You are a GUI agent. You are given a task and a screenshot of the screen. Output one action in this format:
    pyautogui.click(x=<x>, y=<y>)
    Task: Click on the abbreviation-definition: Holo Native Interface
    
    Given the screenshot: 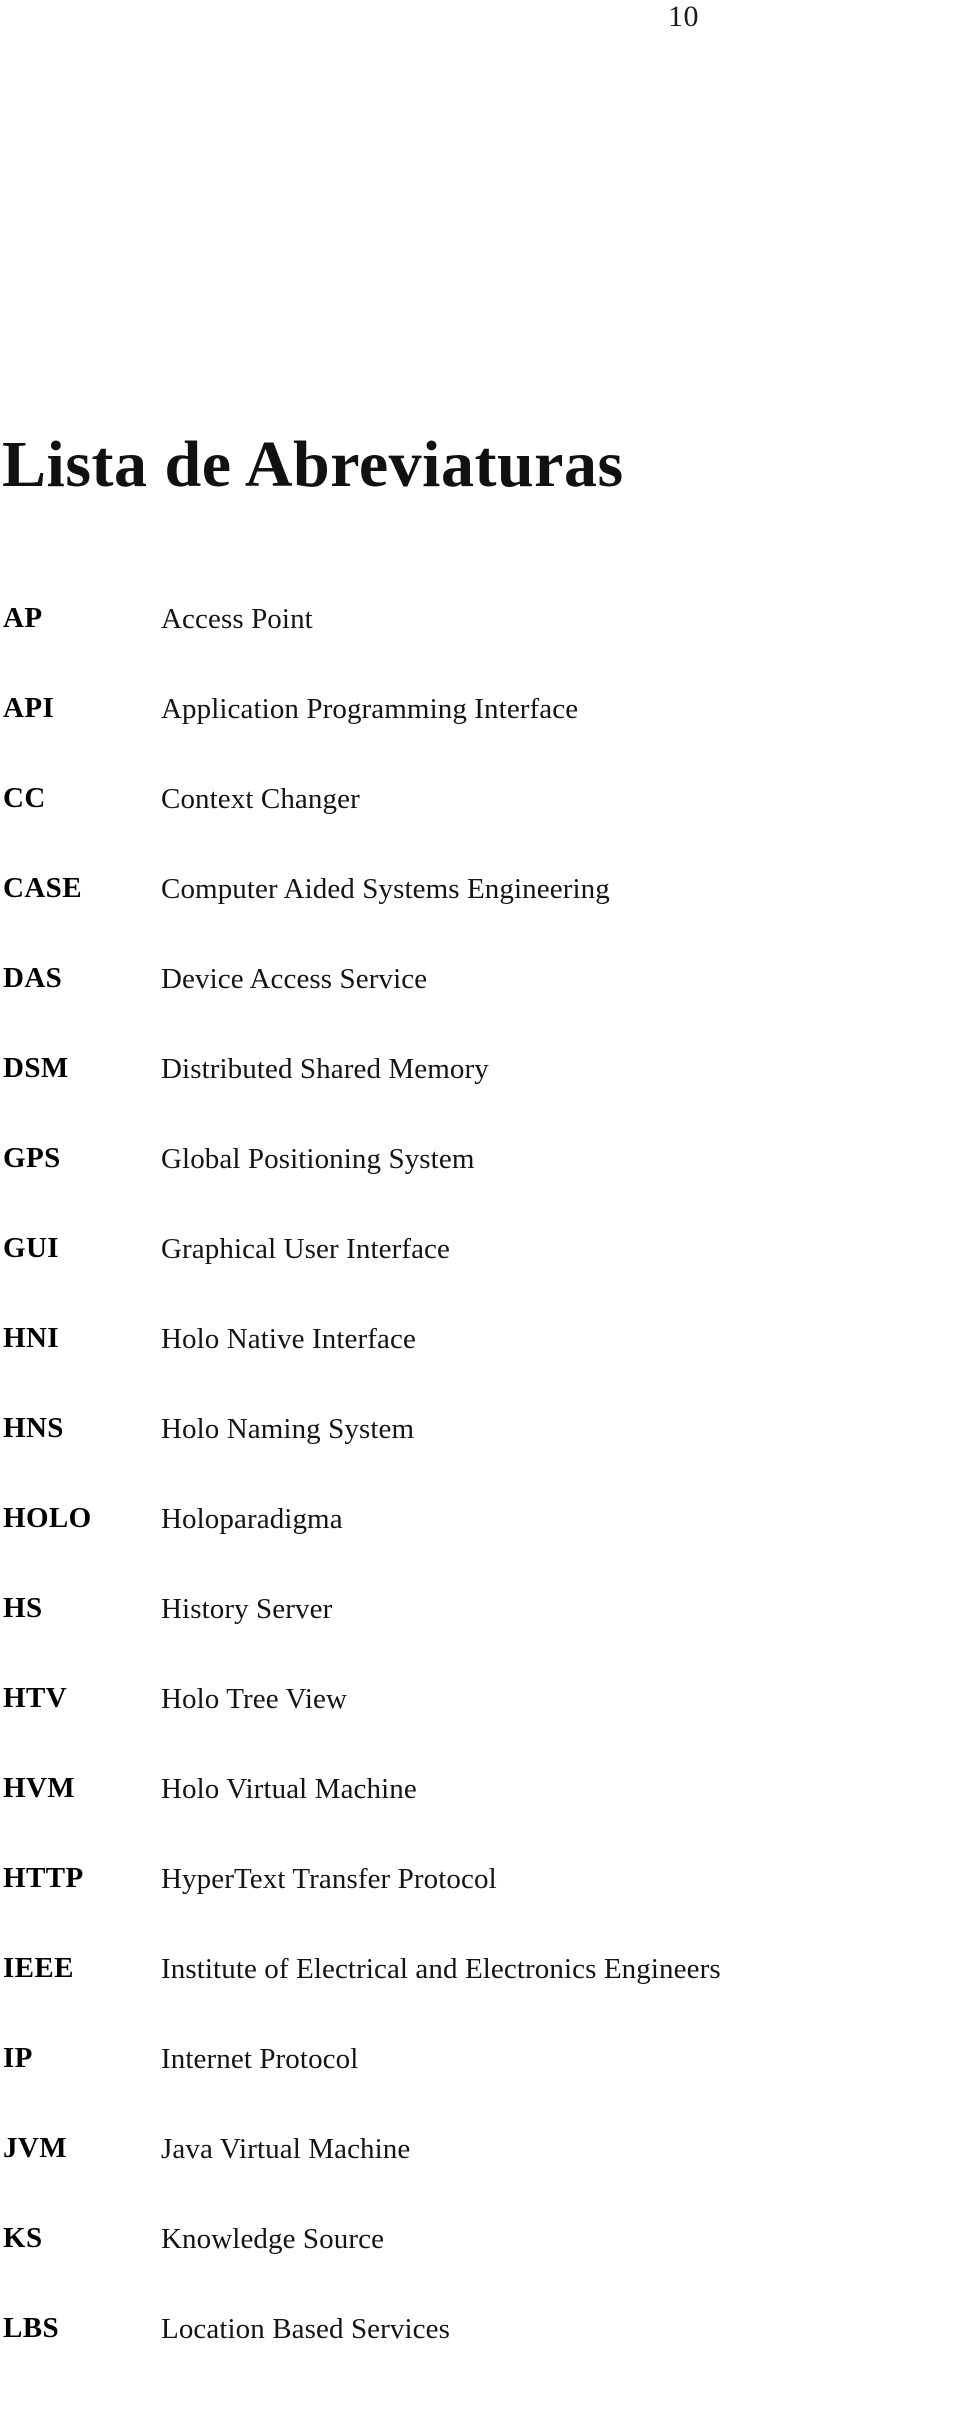 What is the action you would take?
    pyautogui.click(x=288, y=1339)
    